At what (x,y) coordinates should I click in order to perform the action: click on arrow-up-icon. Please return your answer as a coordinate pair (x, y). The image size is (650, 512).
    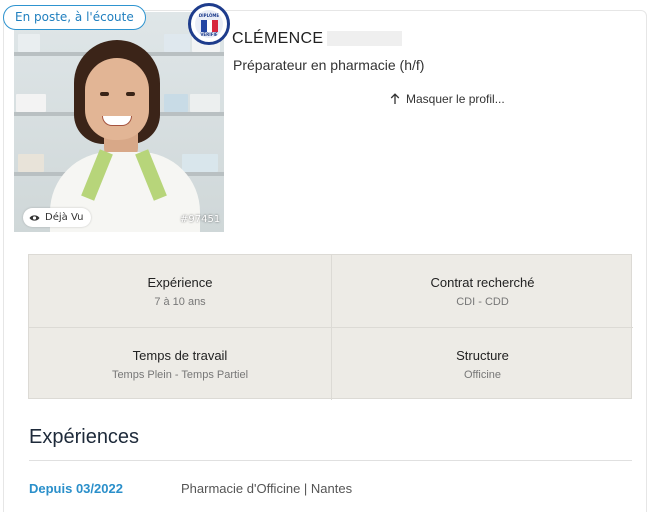
    Looking at the image, I should click on (395, 98).